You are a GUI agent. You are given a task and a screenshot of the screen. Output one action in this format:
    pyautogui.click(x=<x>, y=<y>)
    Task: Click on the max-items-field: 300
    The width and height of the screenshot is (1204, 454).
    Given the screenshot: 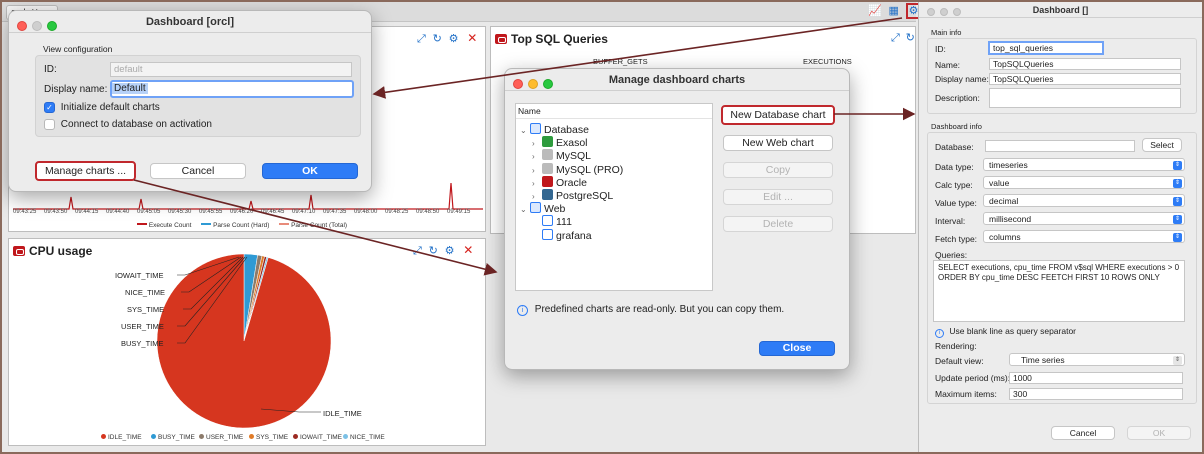 What is the action you would take?
    pyautogui.click(x=1096, y=394)
    